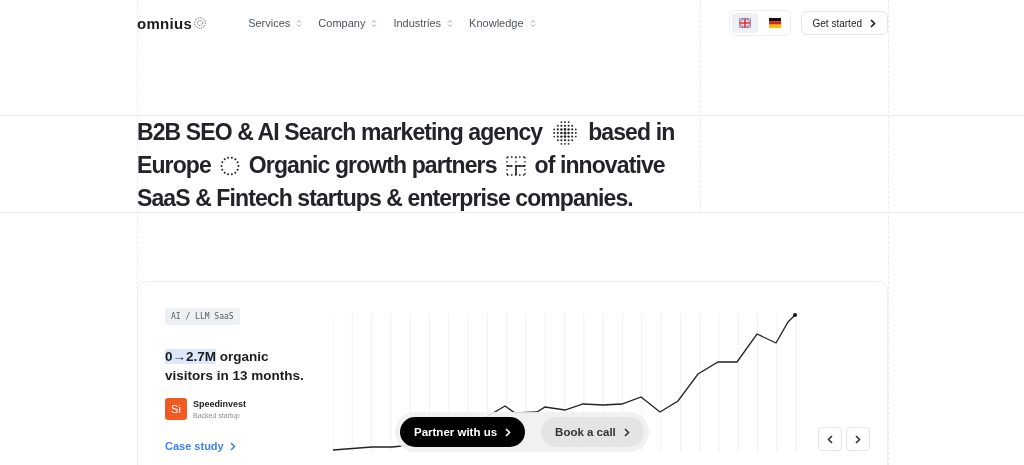 The height and width of the screenshot is (465, 1024). Describe the element at coordinates (165, 23) in the screenshot. I see `logo-text: omnius` at that location.